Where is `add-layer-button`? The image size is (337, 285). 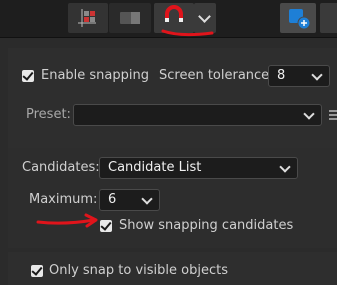 add-layer-button is located at coordinates (298, 18).